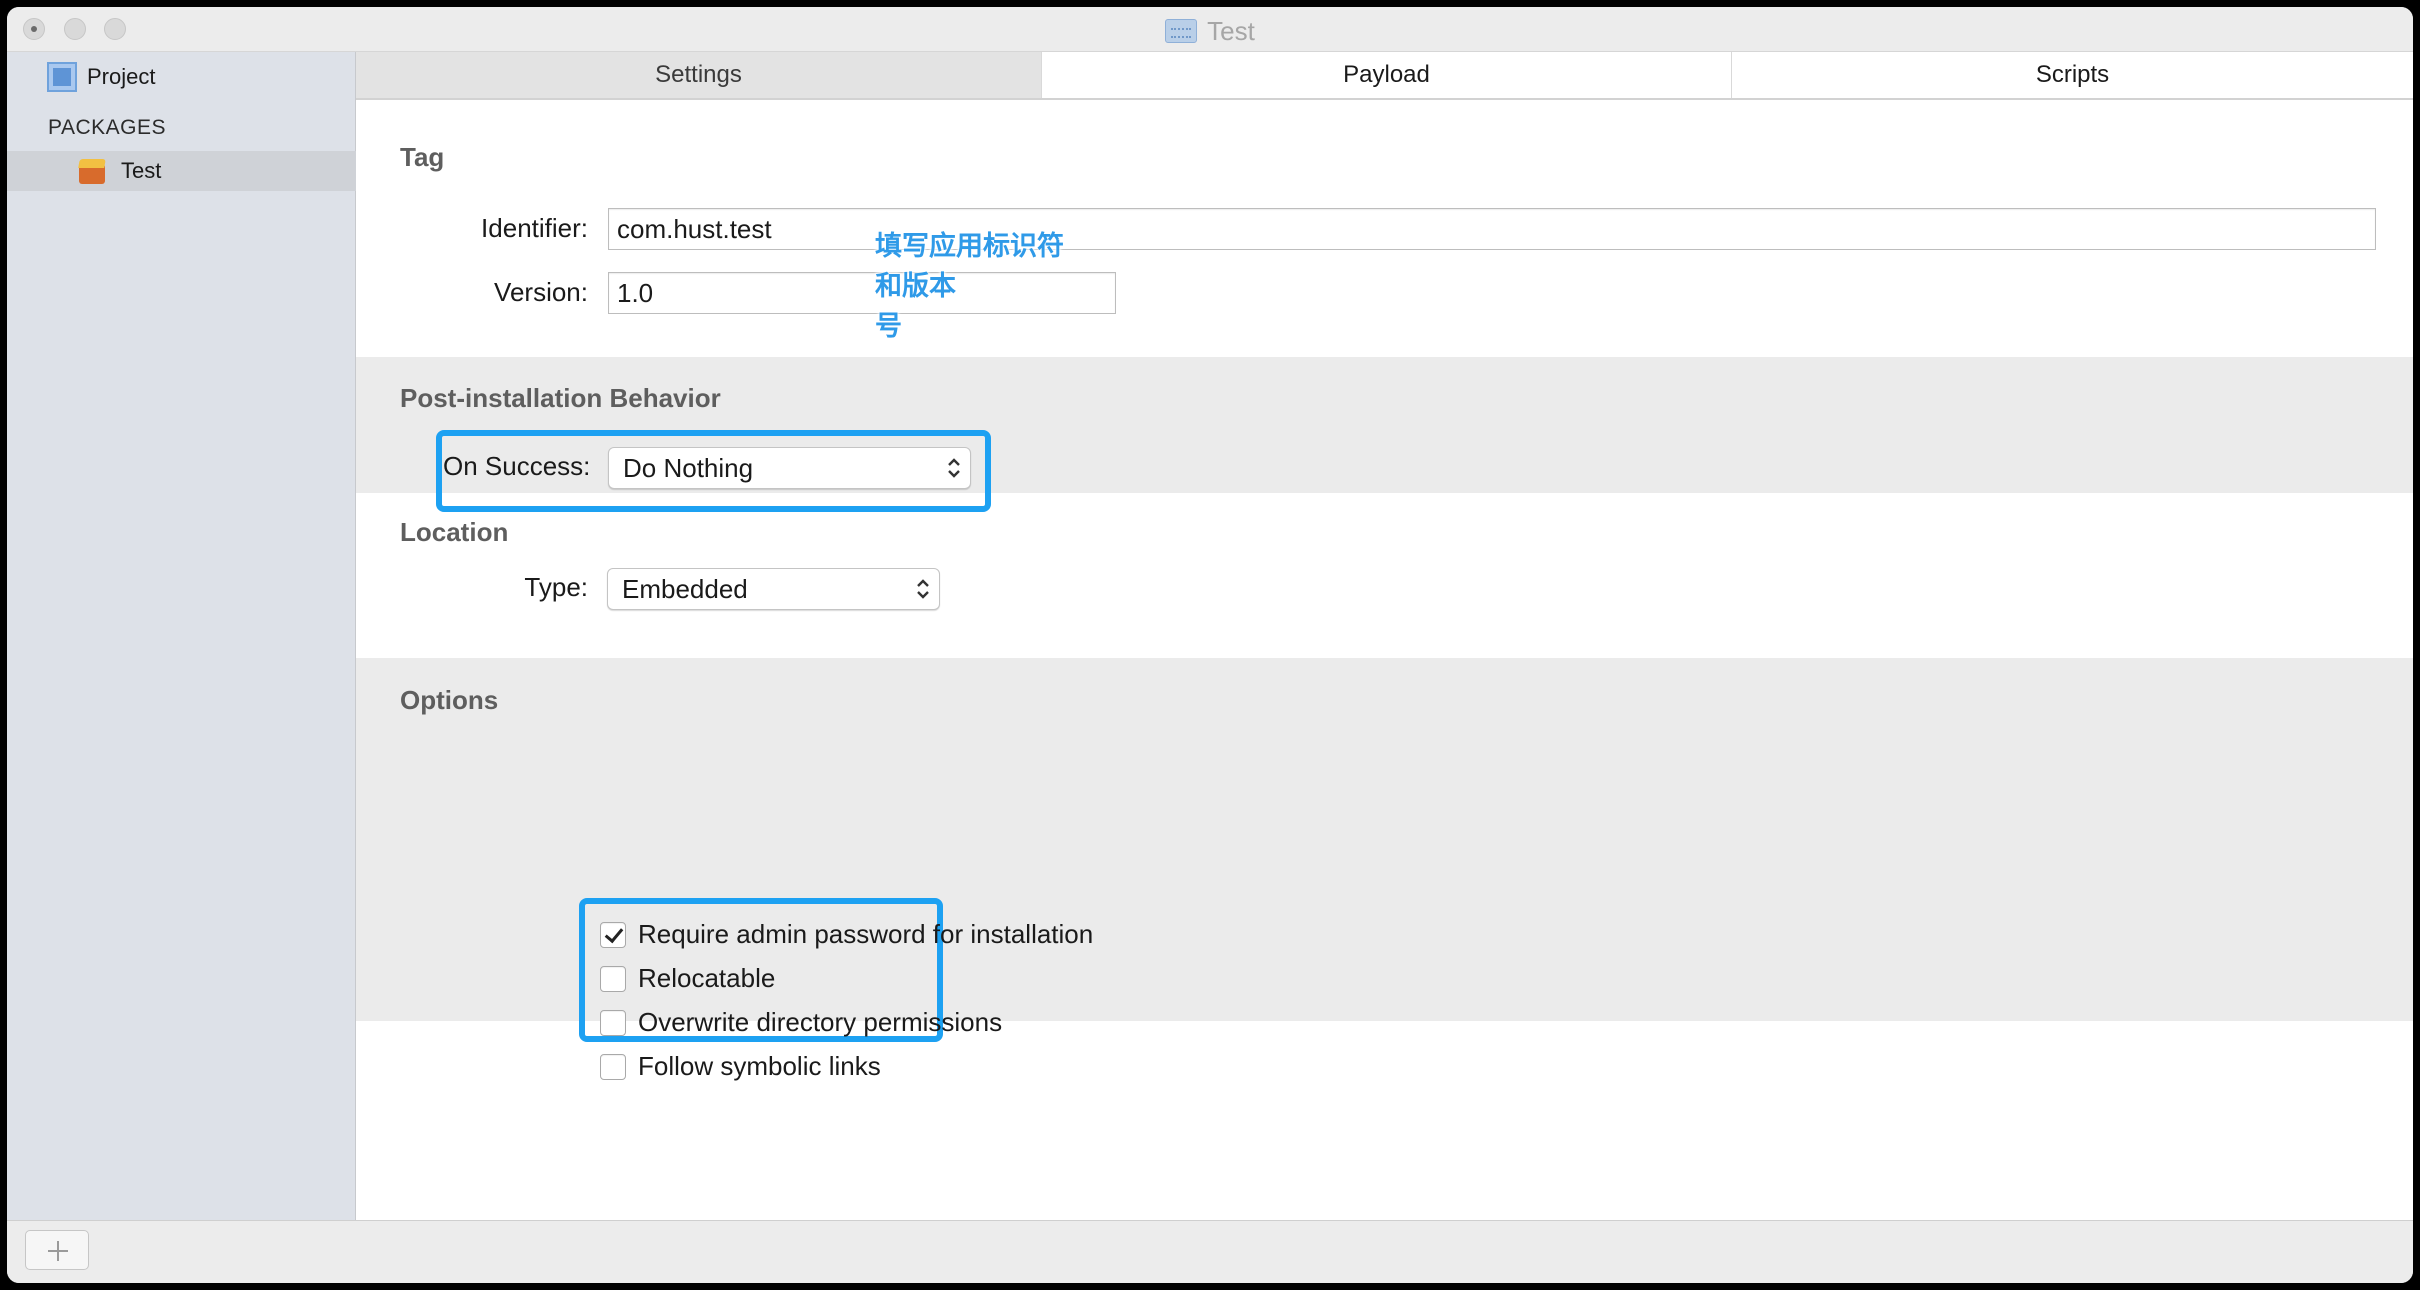  I want to click on checkbox-relocatable, so click(613, 978).